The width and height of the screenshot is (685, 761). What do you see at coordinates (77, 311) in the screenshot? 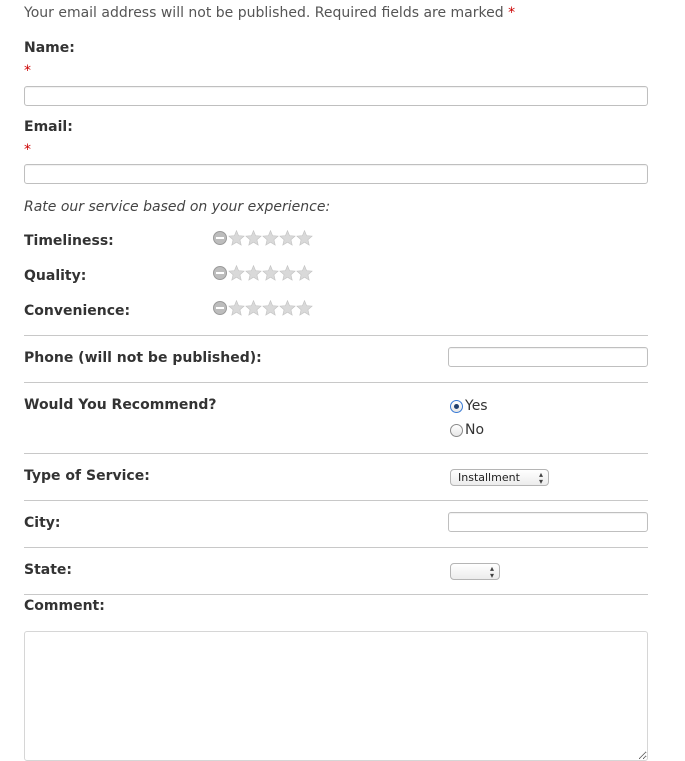
I see `rating-label-convenience: Convenience:` at bounding box center [77, 311].